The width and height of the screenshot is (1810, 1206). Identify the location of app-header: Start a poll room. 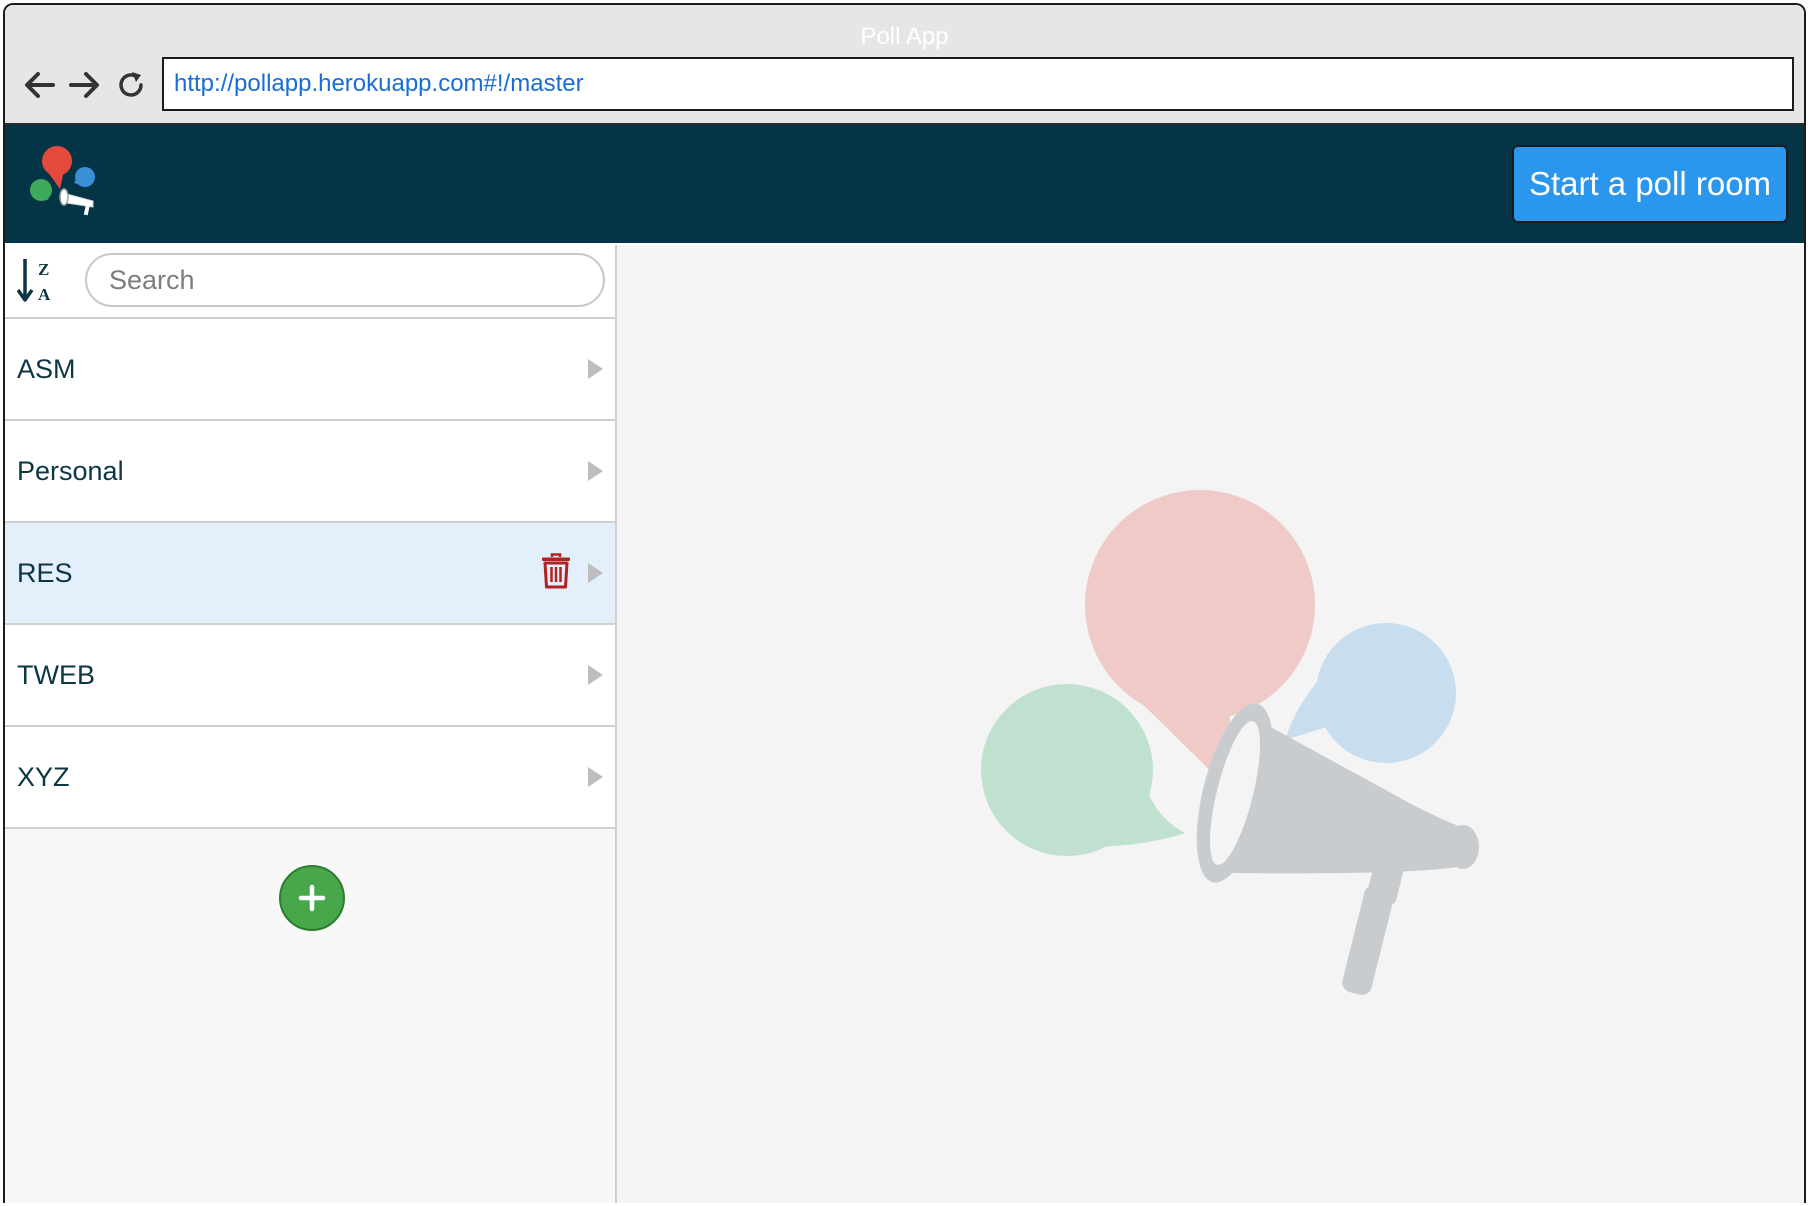
(904, 184).